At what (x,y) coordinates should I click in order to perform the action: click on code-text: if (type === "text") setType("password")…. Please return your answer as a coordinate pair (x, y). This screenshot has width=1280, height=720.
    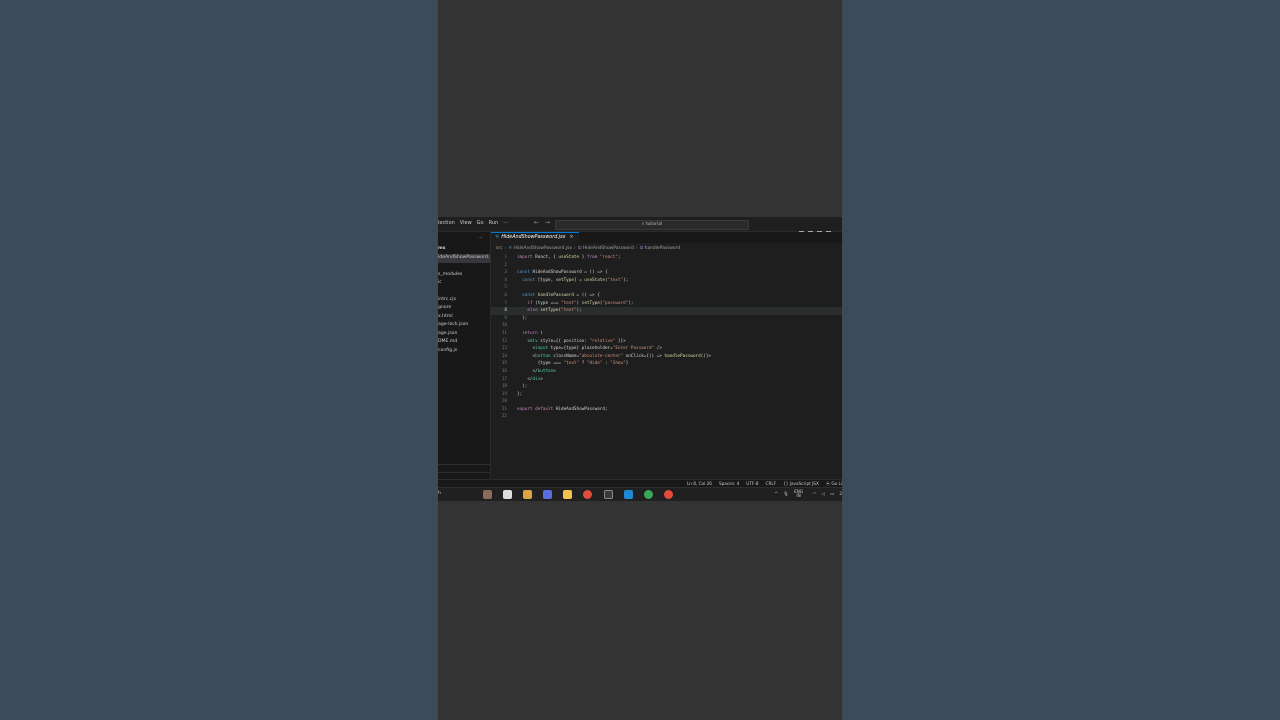
    Looking at the image, I should click on (580, 303).